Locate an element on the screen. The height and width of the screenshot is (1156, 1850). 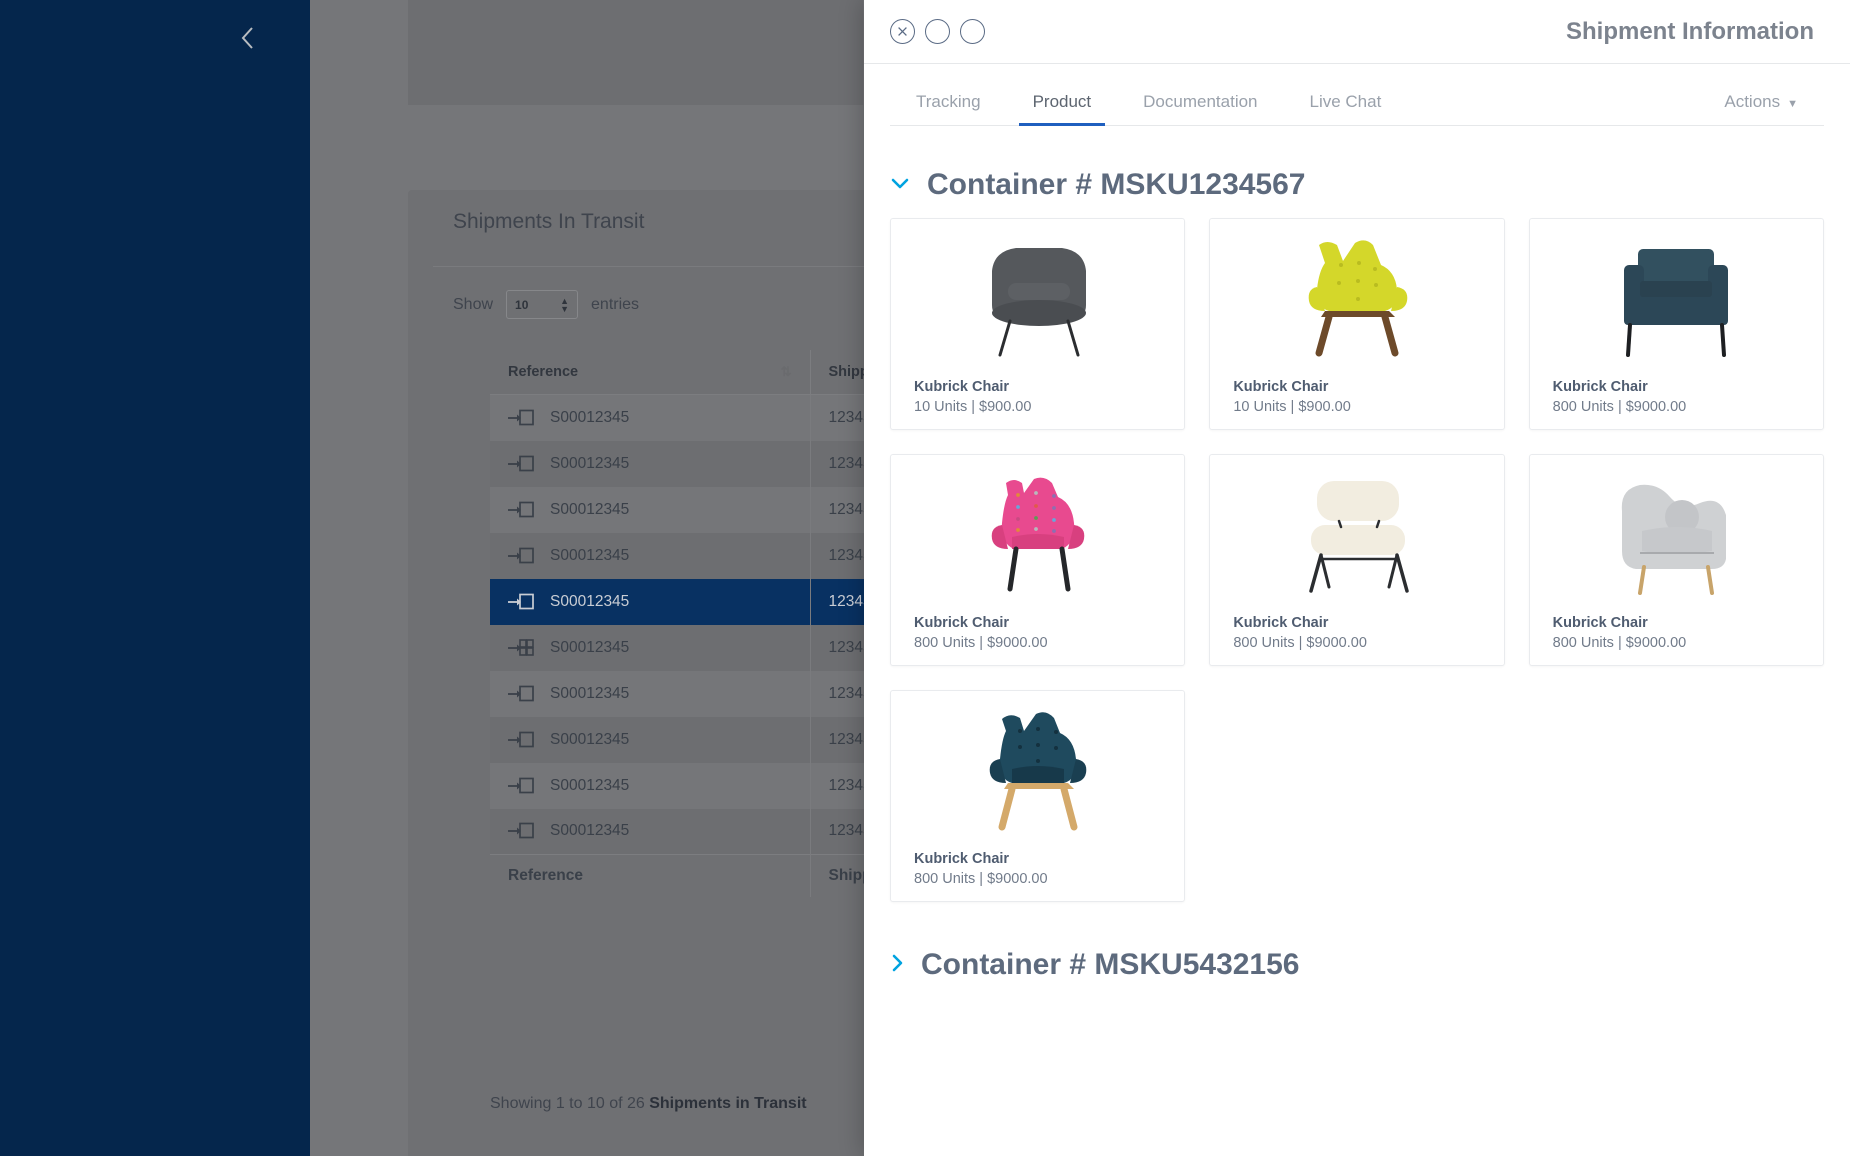
tab-actions: Actions ▼ is located at coordinates (1761, 109).